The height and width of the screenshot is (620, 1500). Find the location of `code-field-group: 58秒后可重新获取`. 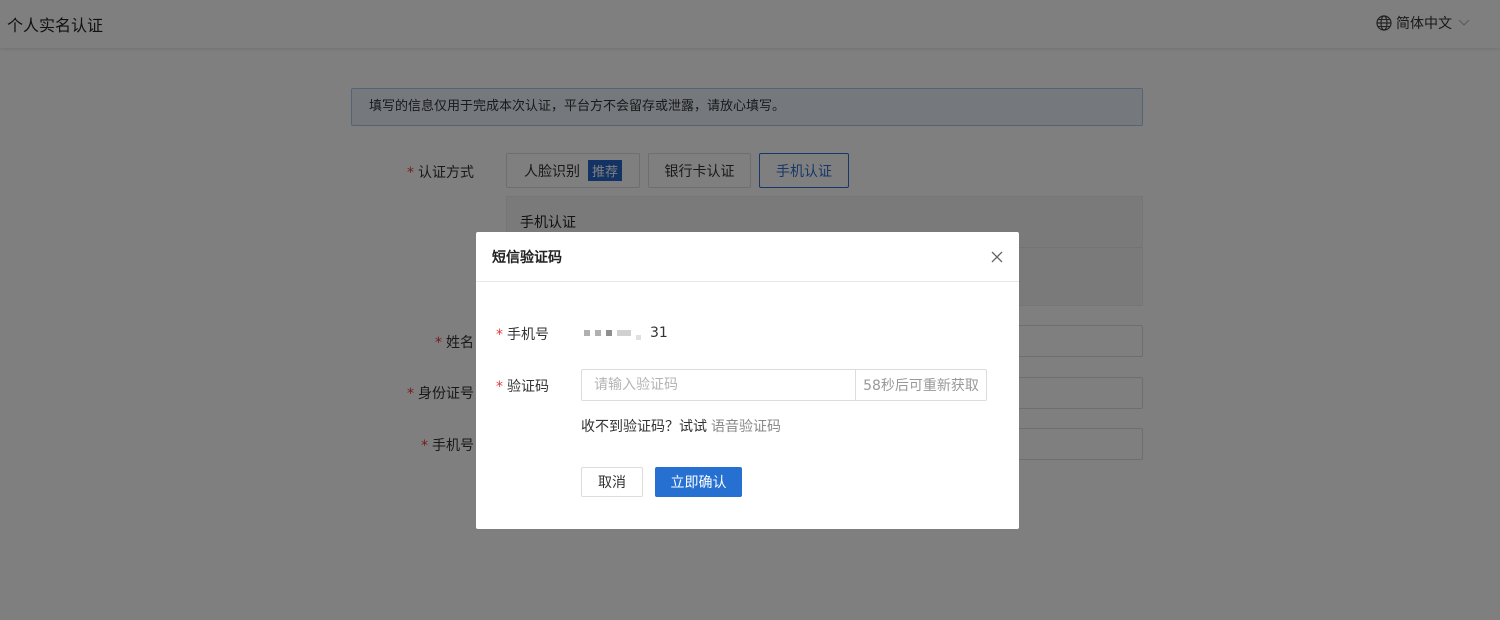

code-field-group: 58秒后可重新获取 is located at coordinates (784, 385).